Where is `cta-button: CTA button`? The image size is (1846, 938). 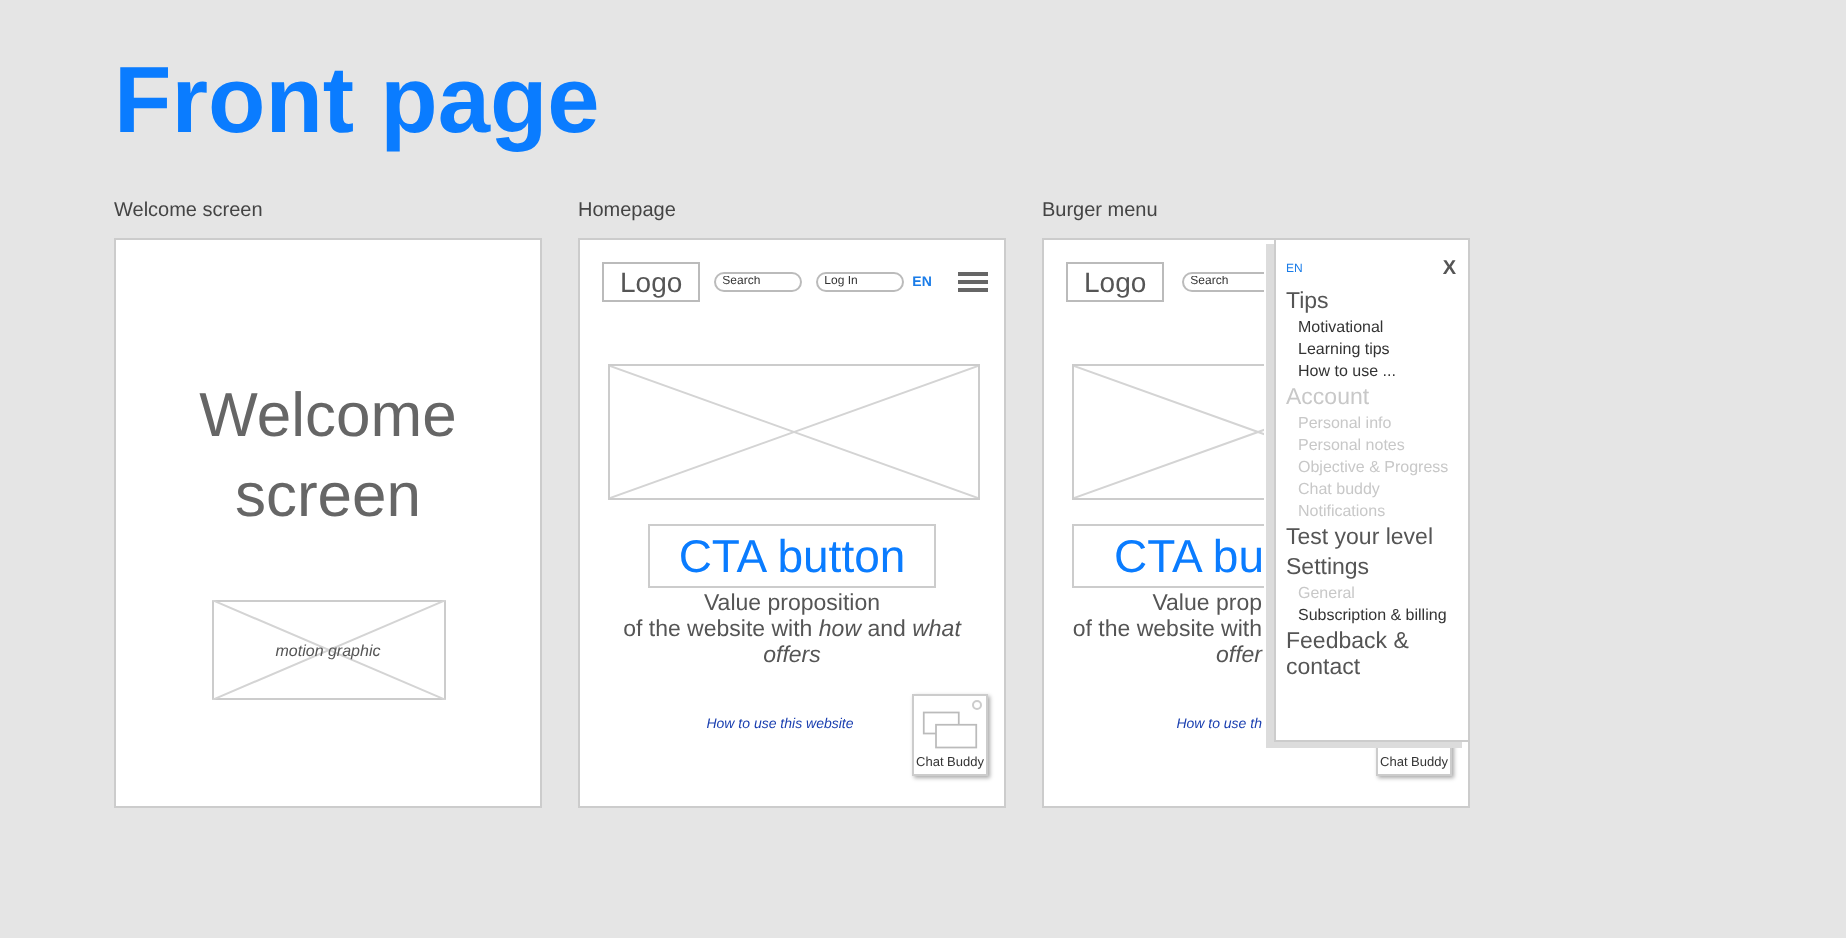 cta-button: CTA button is located at coordinates (792, 556).